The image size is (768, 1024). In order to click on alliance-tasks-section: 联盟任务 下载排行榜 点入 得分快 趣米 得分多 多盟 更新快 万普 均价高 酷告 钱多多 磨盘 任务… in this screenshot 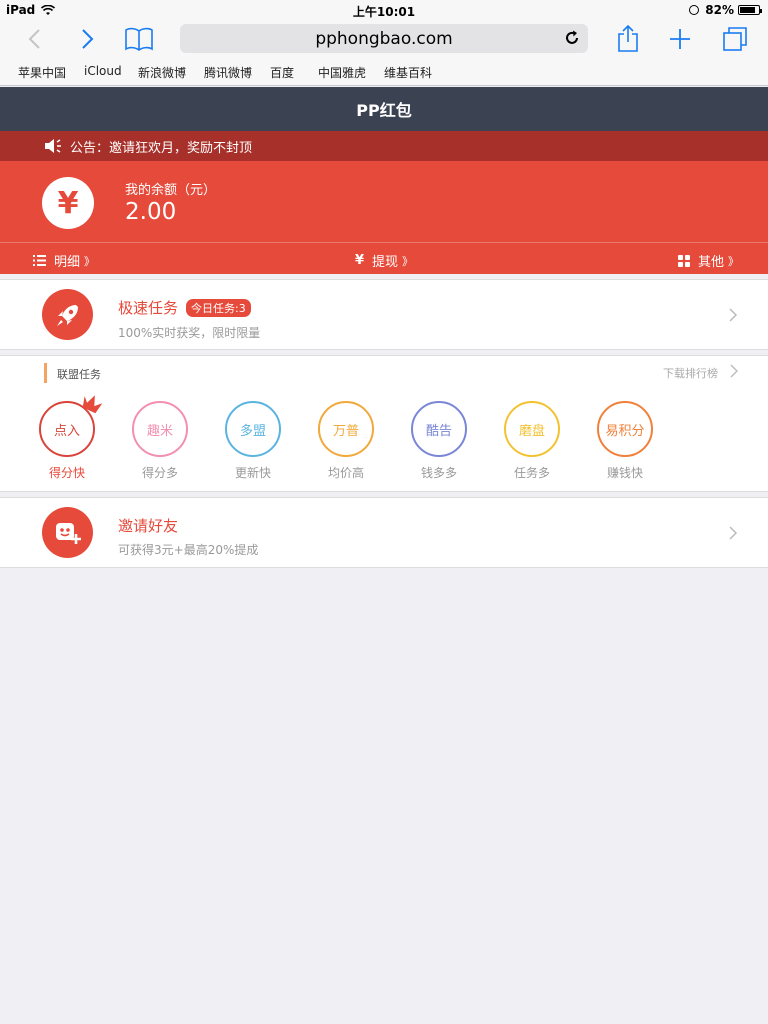, I will do `click(384, 423)`.